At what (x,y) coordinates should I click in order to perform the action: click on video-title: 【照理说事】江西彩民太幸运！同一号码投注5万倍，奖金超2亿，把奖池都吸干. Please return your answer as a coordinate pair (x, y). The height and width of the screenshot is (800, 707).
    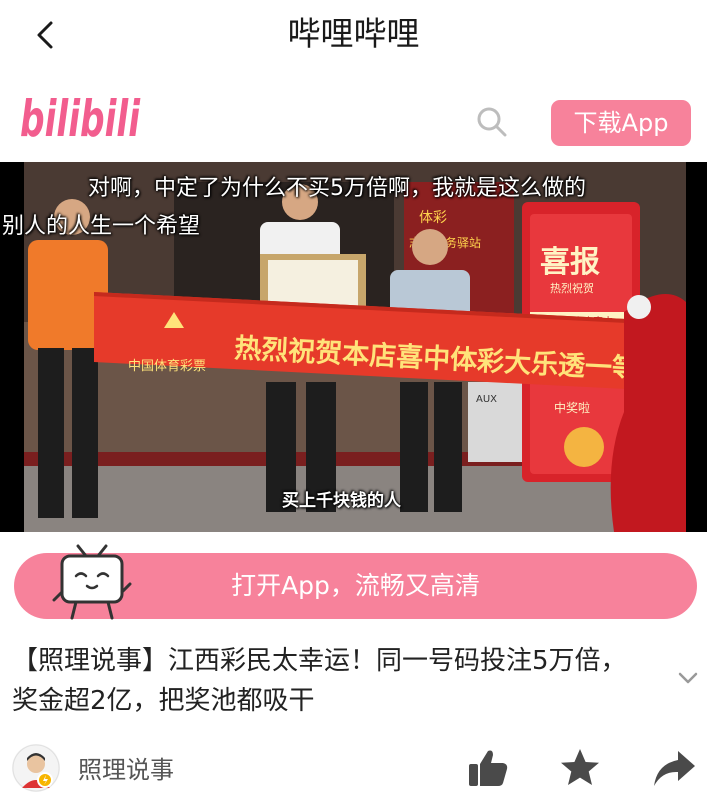
    Looking at the image, I should click on (319, 681).